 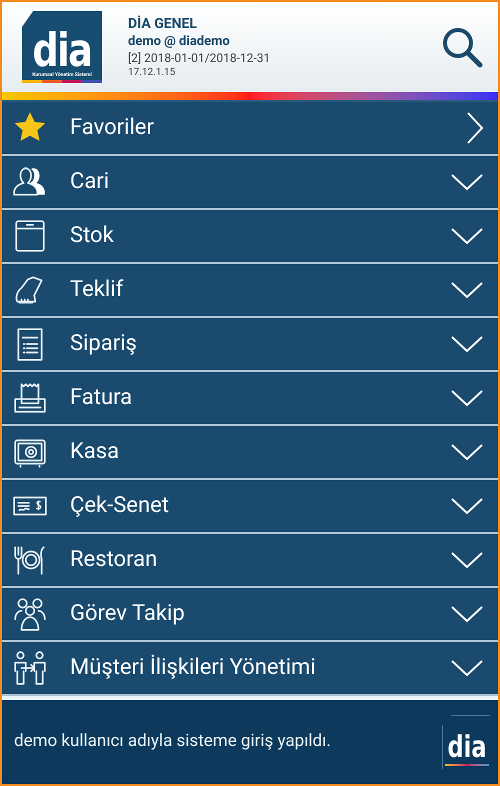 What do you see at coordinates (200, 58) in the screenshot?
I see `period-label: [2] 2018-01-01/2018-12-31` at bounding box center [200, 58].